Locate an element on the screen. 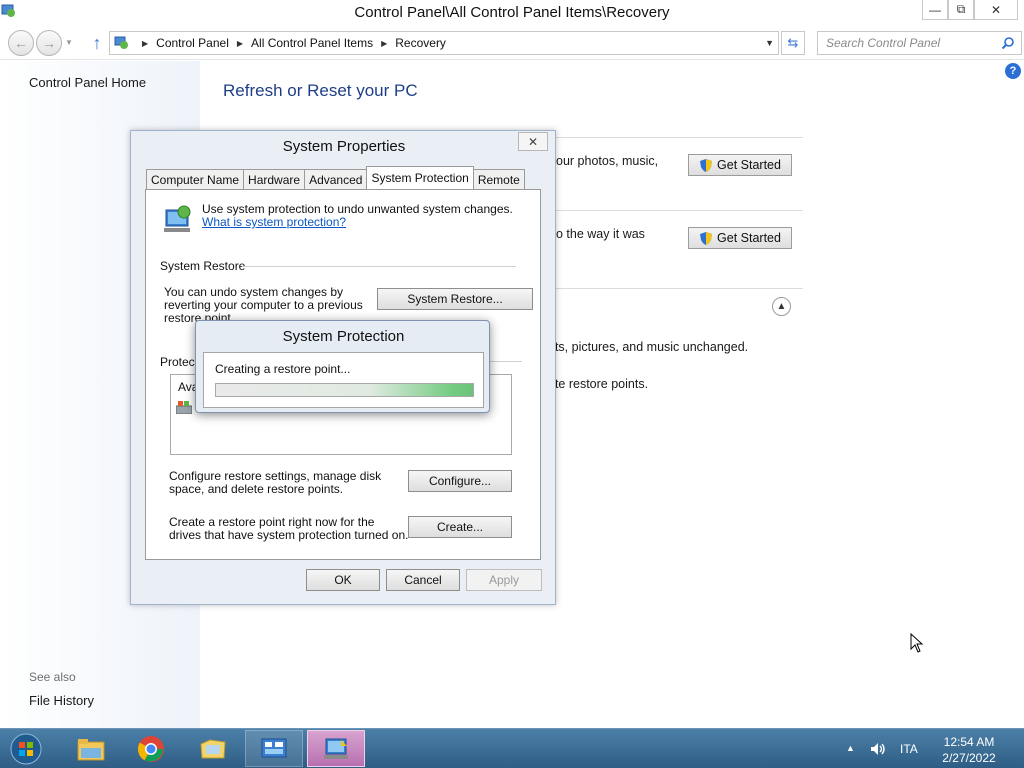 Image resolution: width=1024 pixels, height=768 pixels. chrome-icon is located at coordinates (150, 748).